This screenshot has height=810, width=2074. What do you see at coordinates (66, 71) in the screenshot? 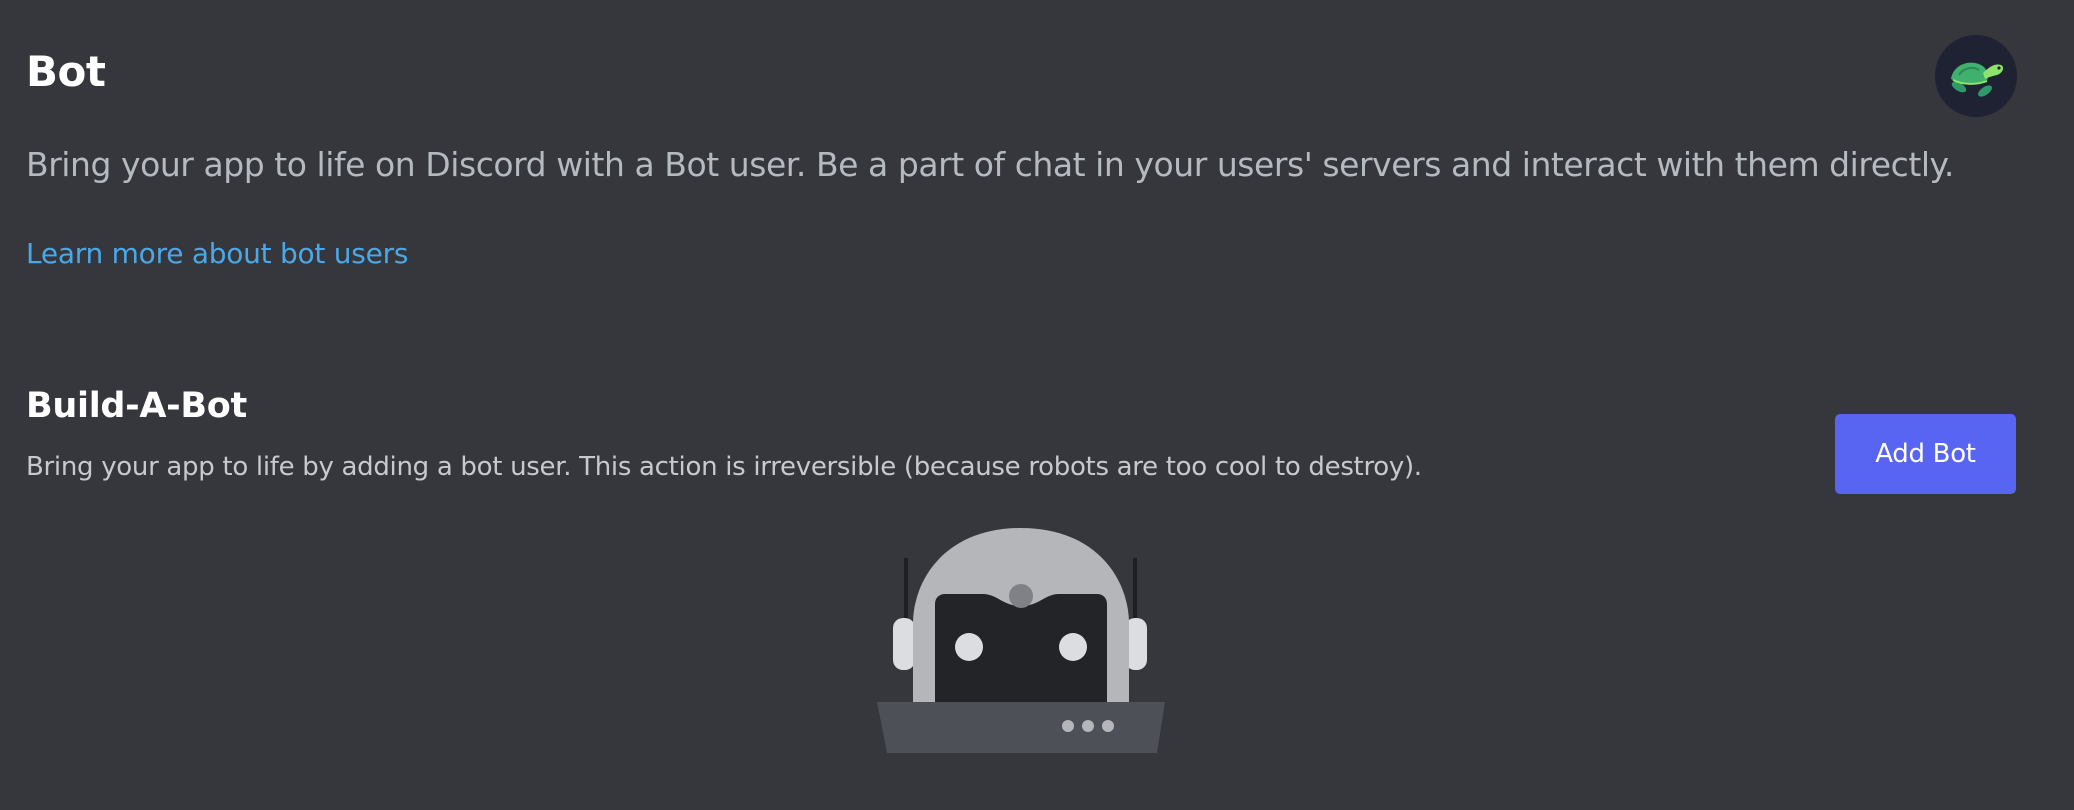
I see `page-title: Bot` at bounding box center [66, 71].